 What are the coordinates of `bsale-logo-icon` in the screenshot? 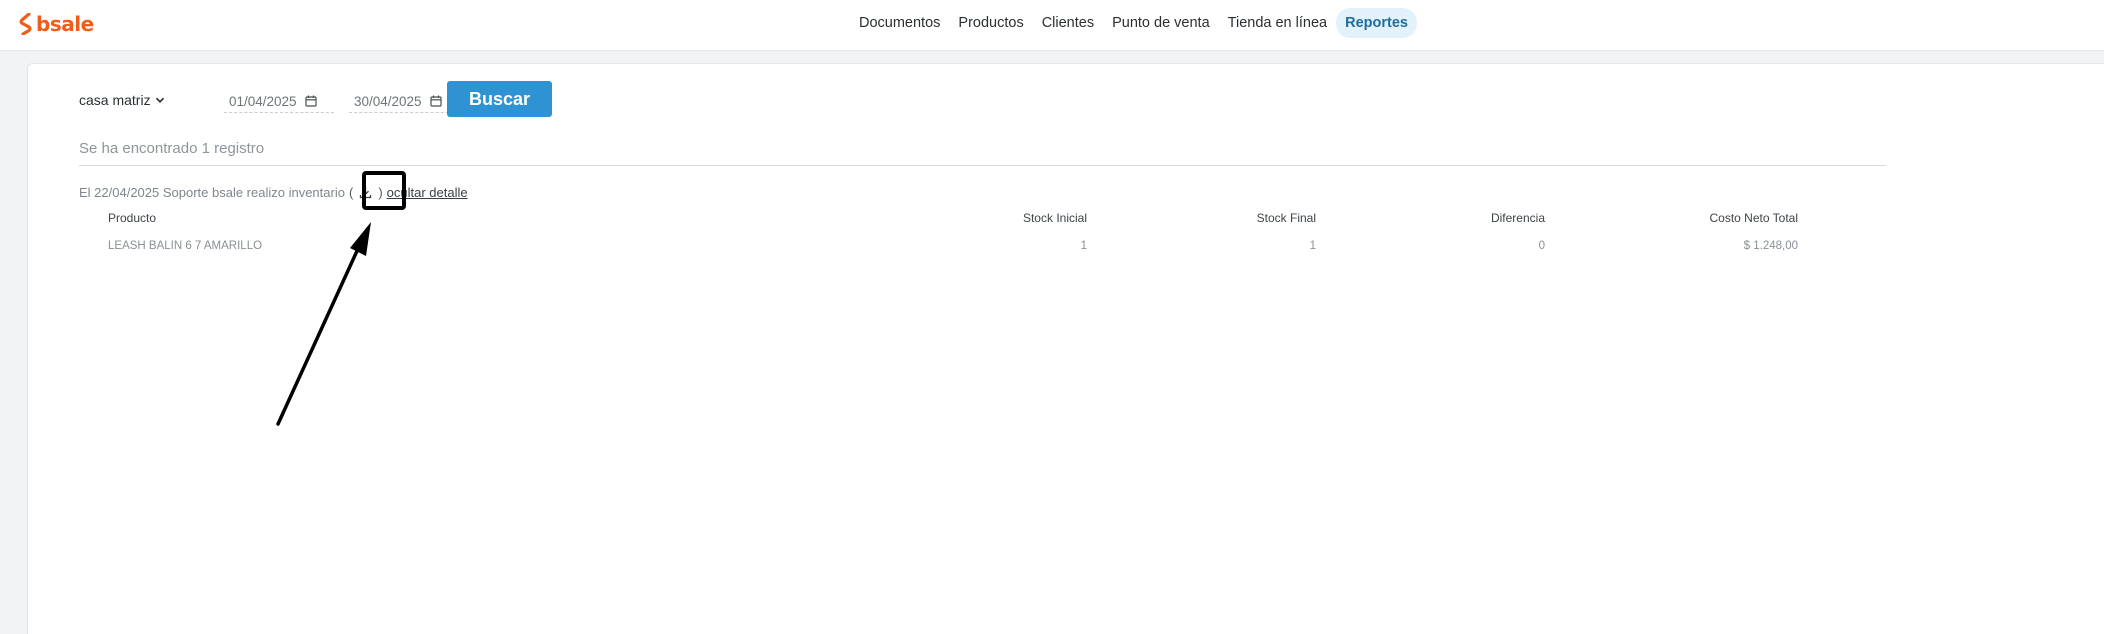 It's located at (25, 24).